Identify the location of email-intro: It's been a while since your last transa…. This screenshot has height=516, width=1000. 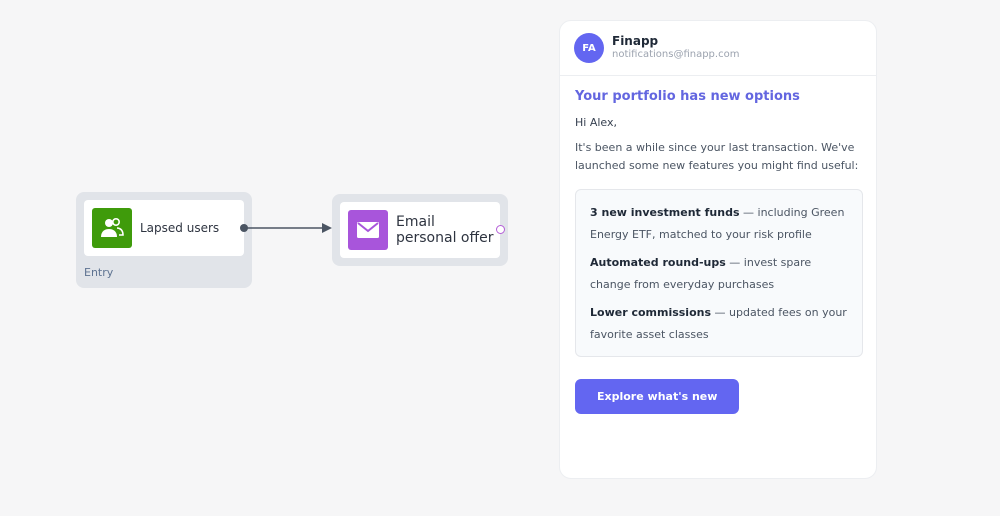
(717, 156).